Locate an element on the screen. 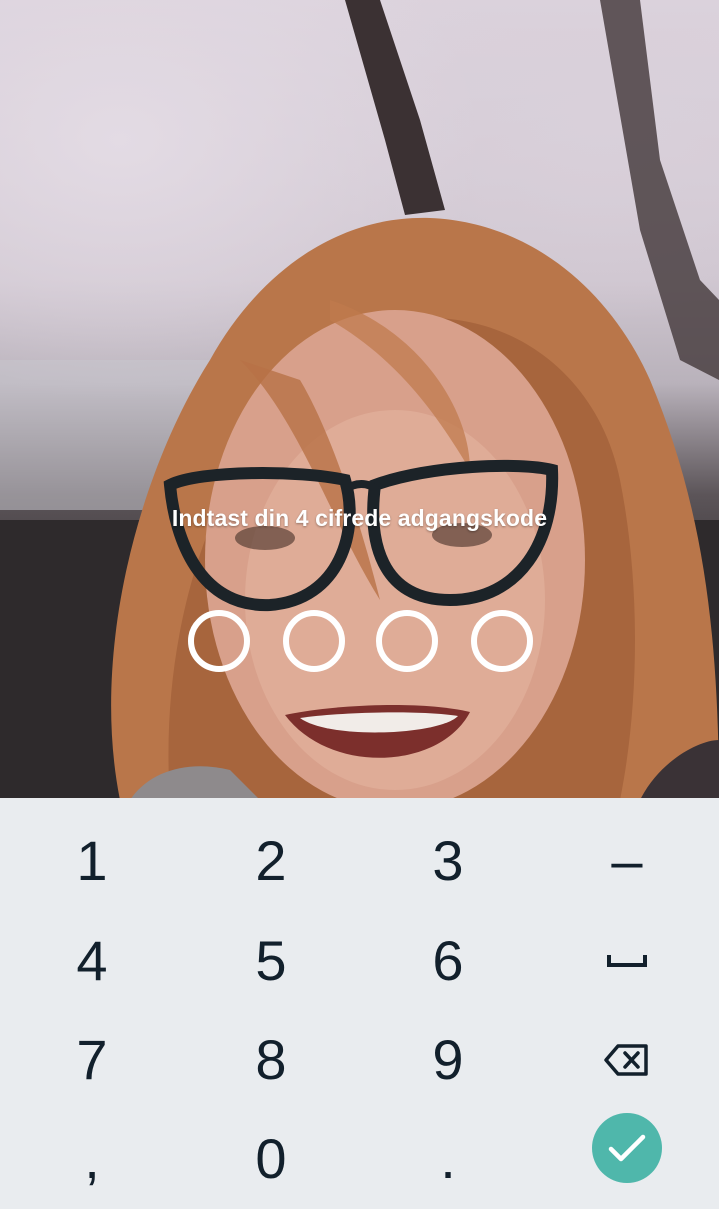 This screenshot has width=719, height=1209. key-period-label: . is located at coordinates (448, 1158).